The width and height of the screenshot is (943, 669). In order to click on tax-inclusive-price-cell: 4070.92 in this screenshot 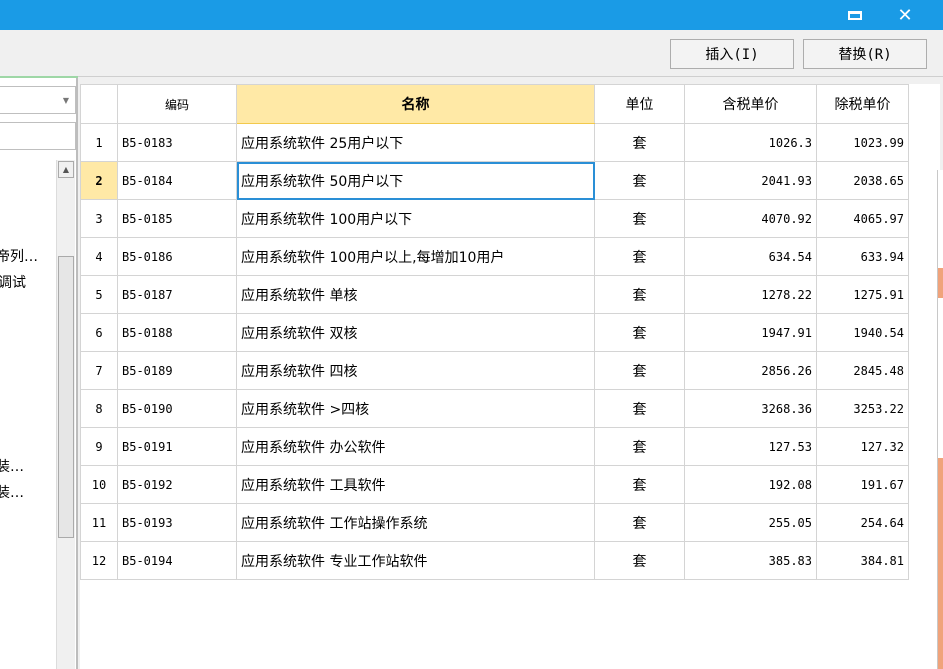, I will do `click(750, 218)`.